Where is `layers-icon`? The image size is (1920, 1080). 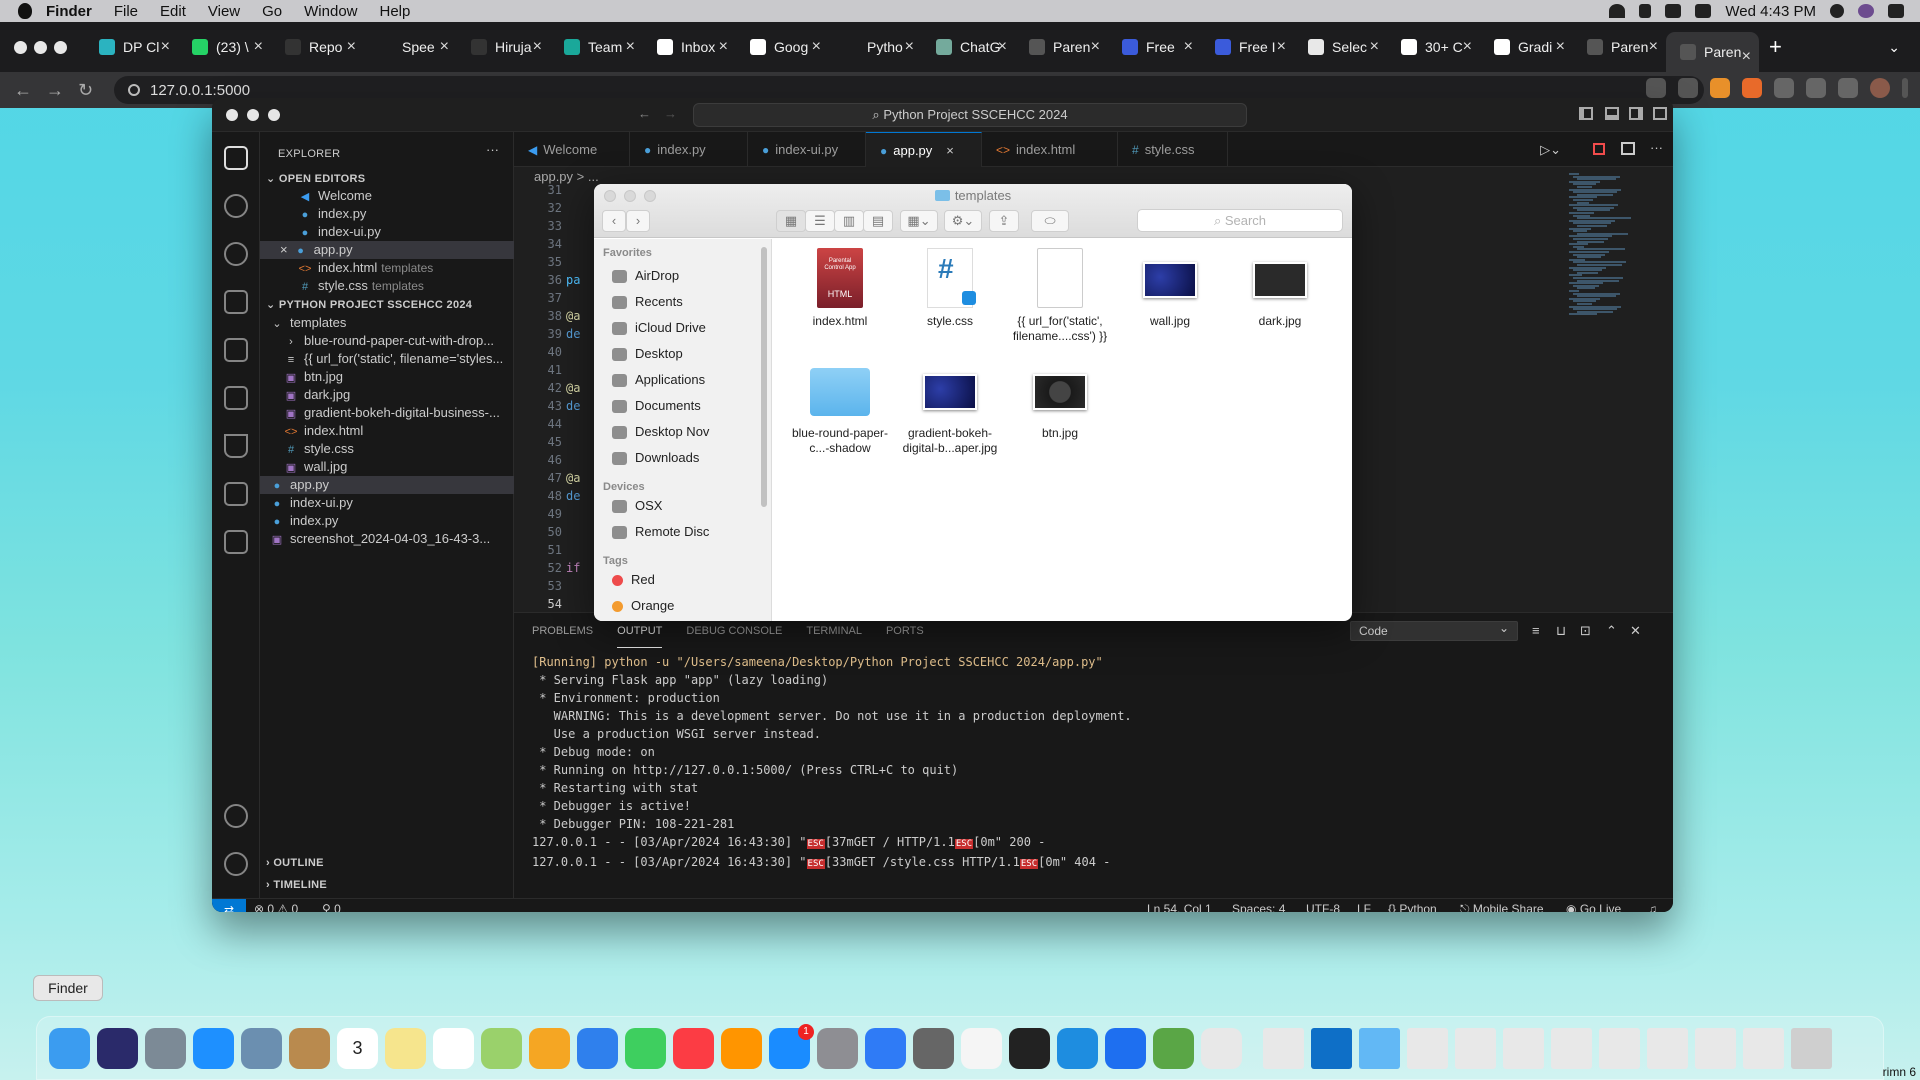
layers-icon is located at coordinates (236, 494).